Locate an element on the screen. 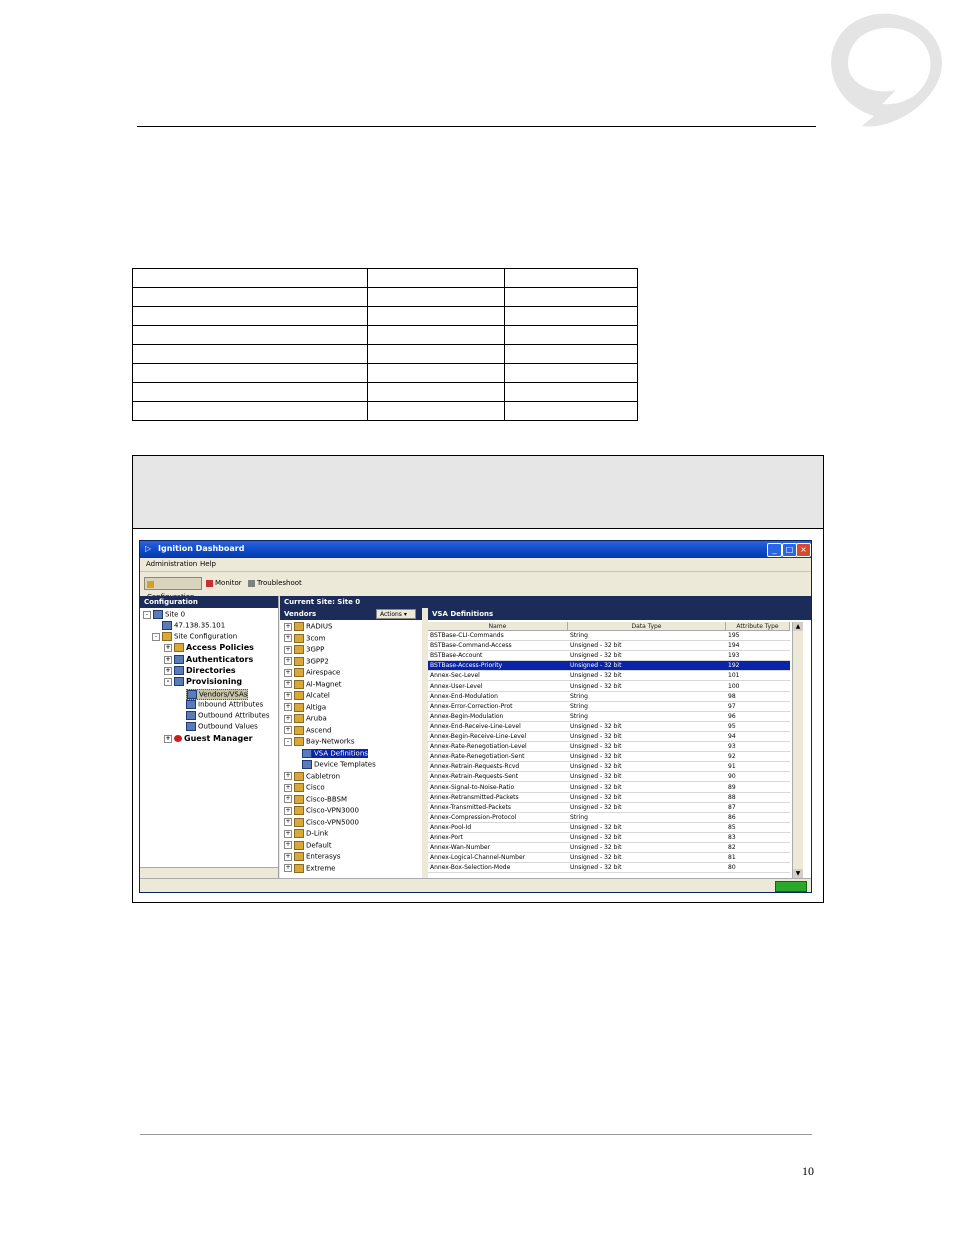  table-row: Annex-End-Modulation String 98 is located at coordinates (609, 697).